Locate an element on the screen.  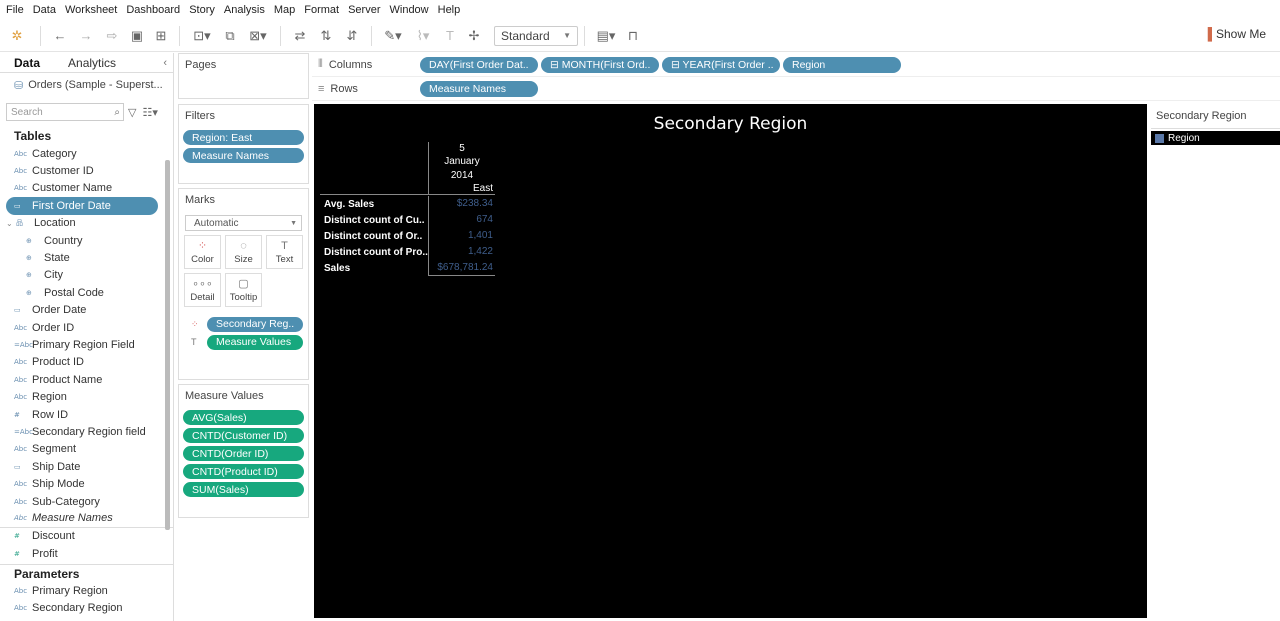
menu-map: Map is located at coordinates (284, 10).